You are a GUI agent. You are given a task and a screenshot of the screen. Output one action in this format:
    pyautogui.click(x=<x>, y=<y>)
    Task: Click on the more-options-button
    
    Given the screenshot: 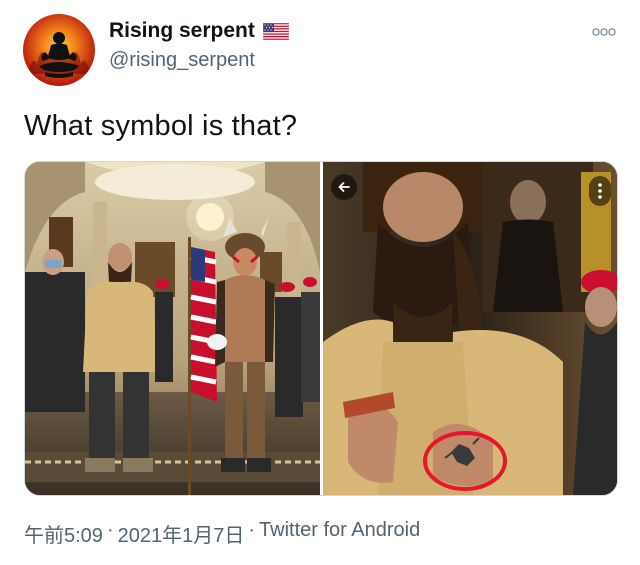 What is the action you would take?
    pyautogui.click(x=604, y=32)
    